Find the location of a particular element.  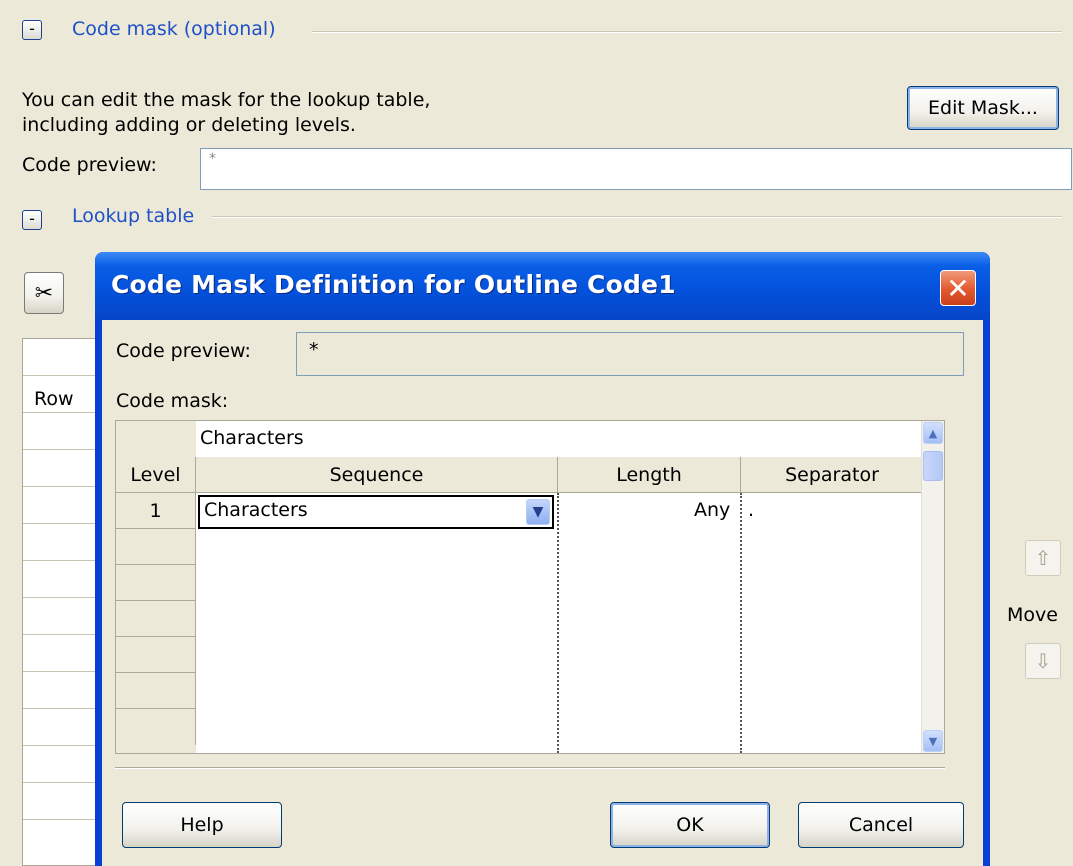

lookup-table-section-title: Lookup table is located at coordinates (133, 216).